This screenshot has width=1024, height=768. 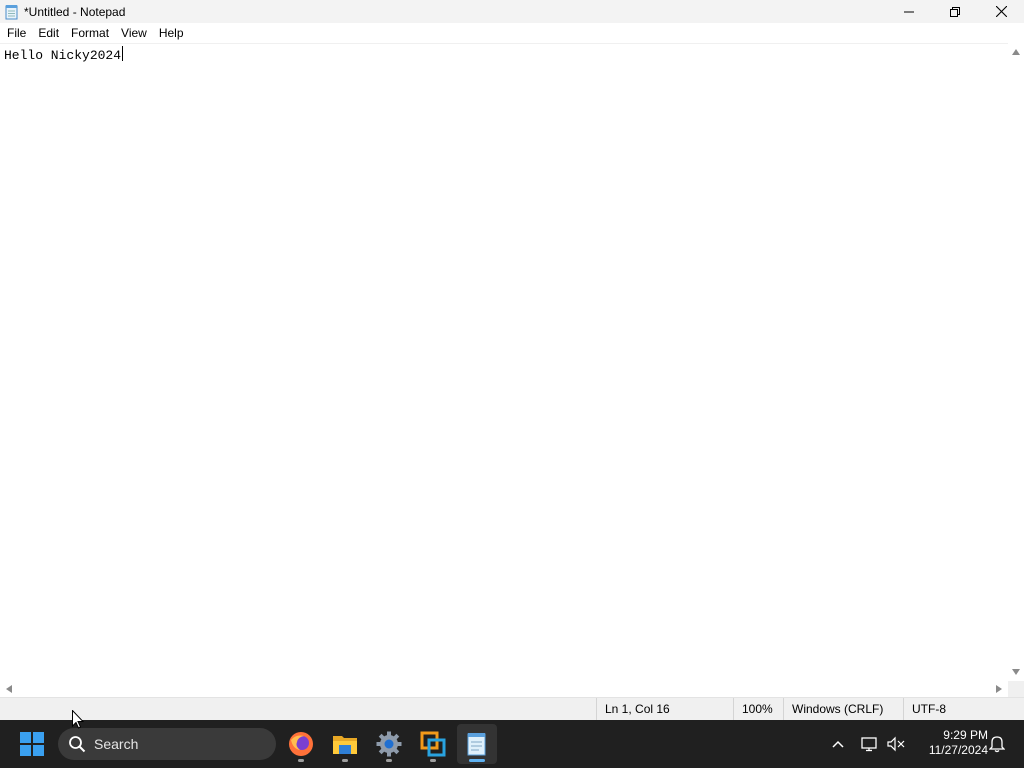 I want to click on triangle-right-icon, so click(x=999, y=689).